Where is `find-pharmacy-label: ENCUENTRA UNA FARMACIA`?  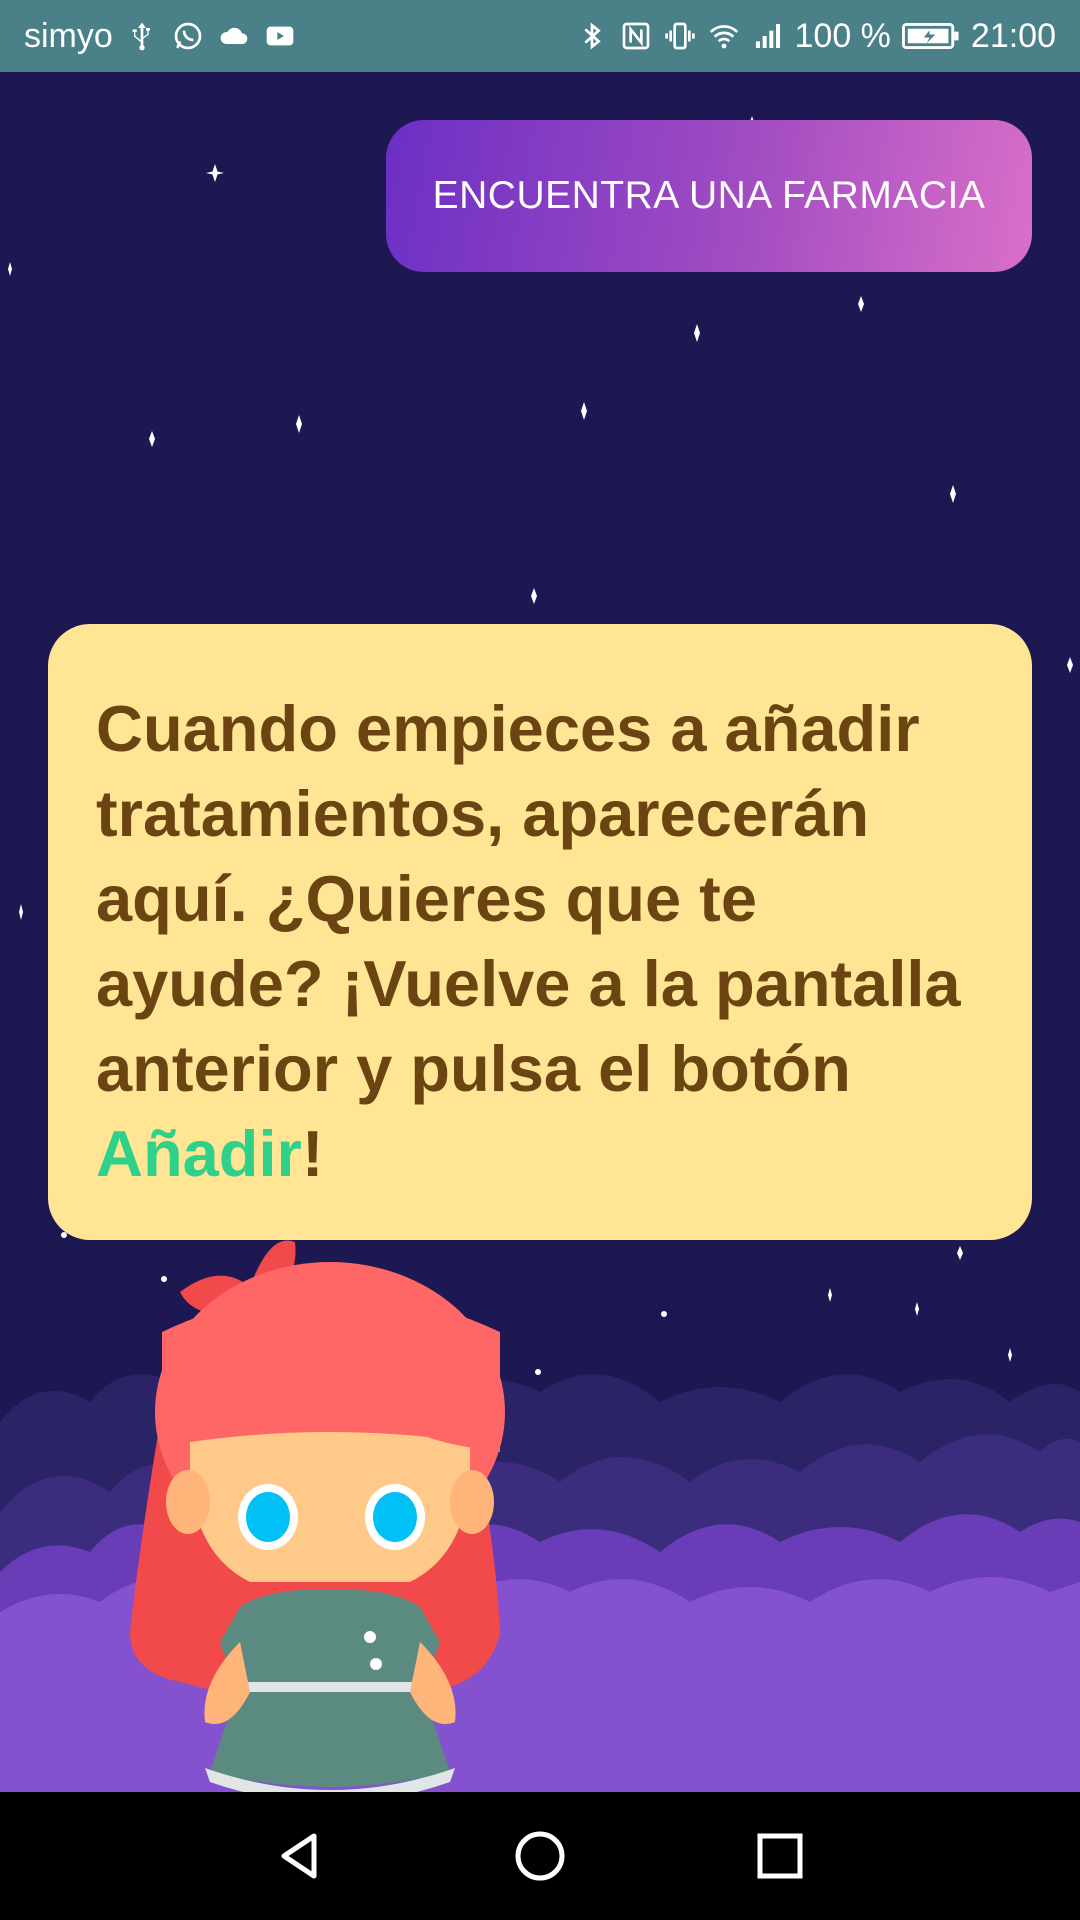
find-pharmacy-label: ENCUENTRA UNA FARMACIA is located at coordinates (709, 195).